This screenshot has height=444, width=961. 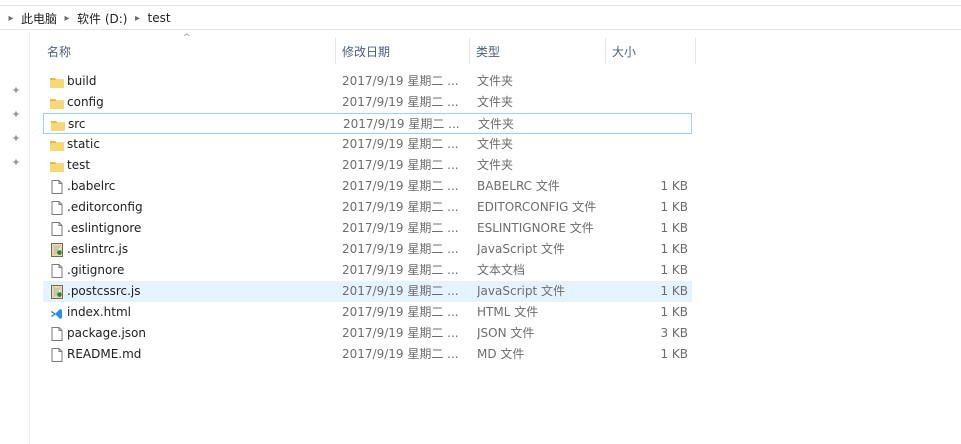 I want to click on file-row: package.json 2017/9/19 星期二 ... JSON 文件 3 KB, so click(x=367, y=333).